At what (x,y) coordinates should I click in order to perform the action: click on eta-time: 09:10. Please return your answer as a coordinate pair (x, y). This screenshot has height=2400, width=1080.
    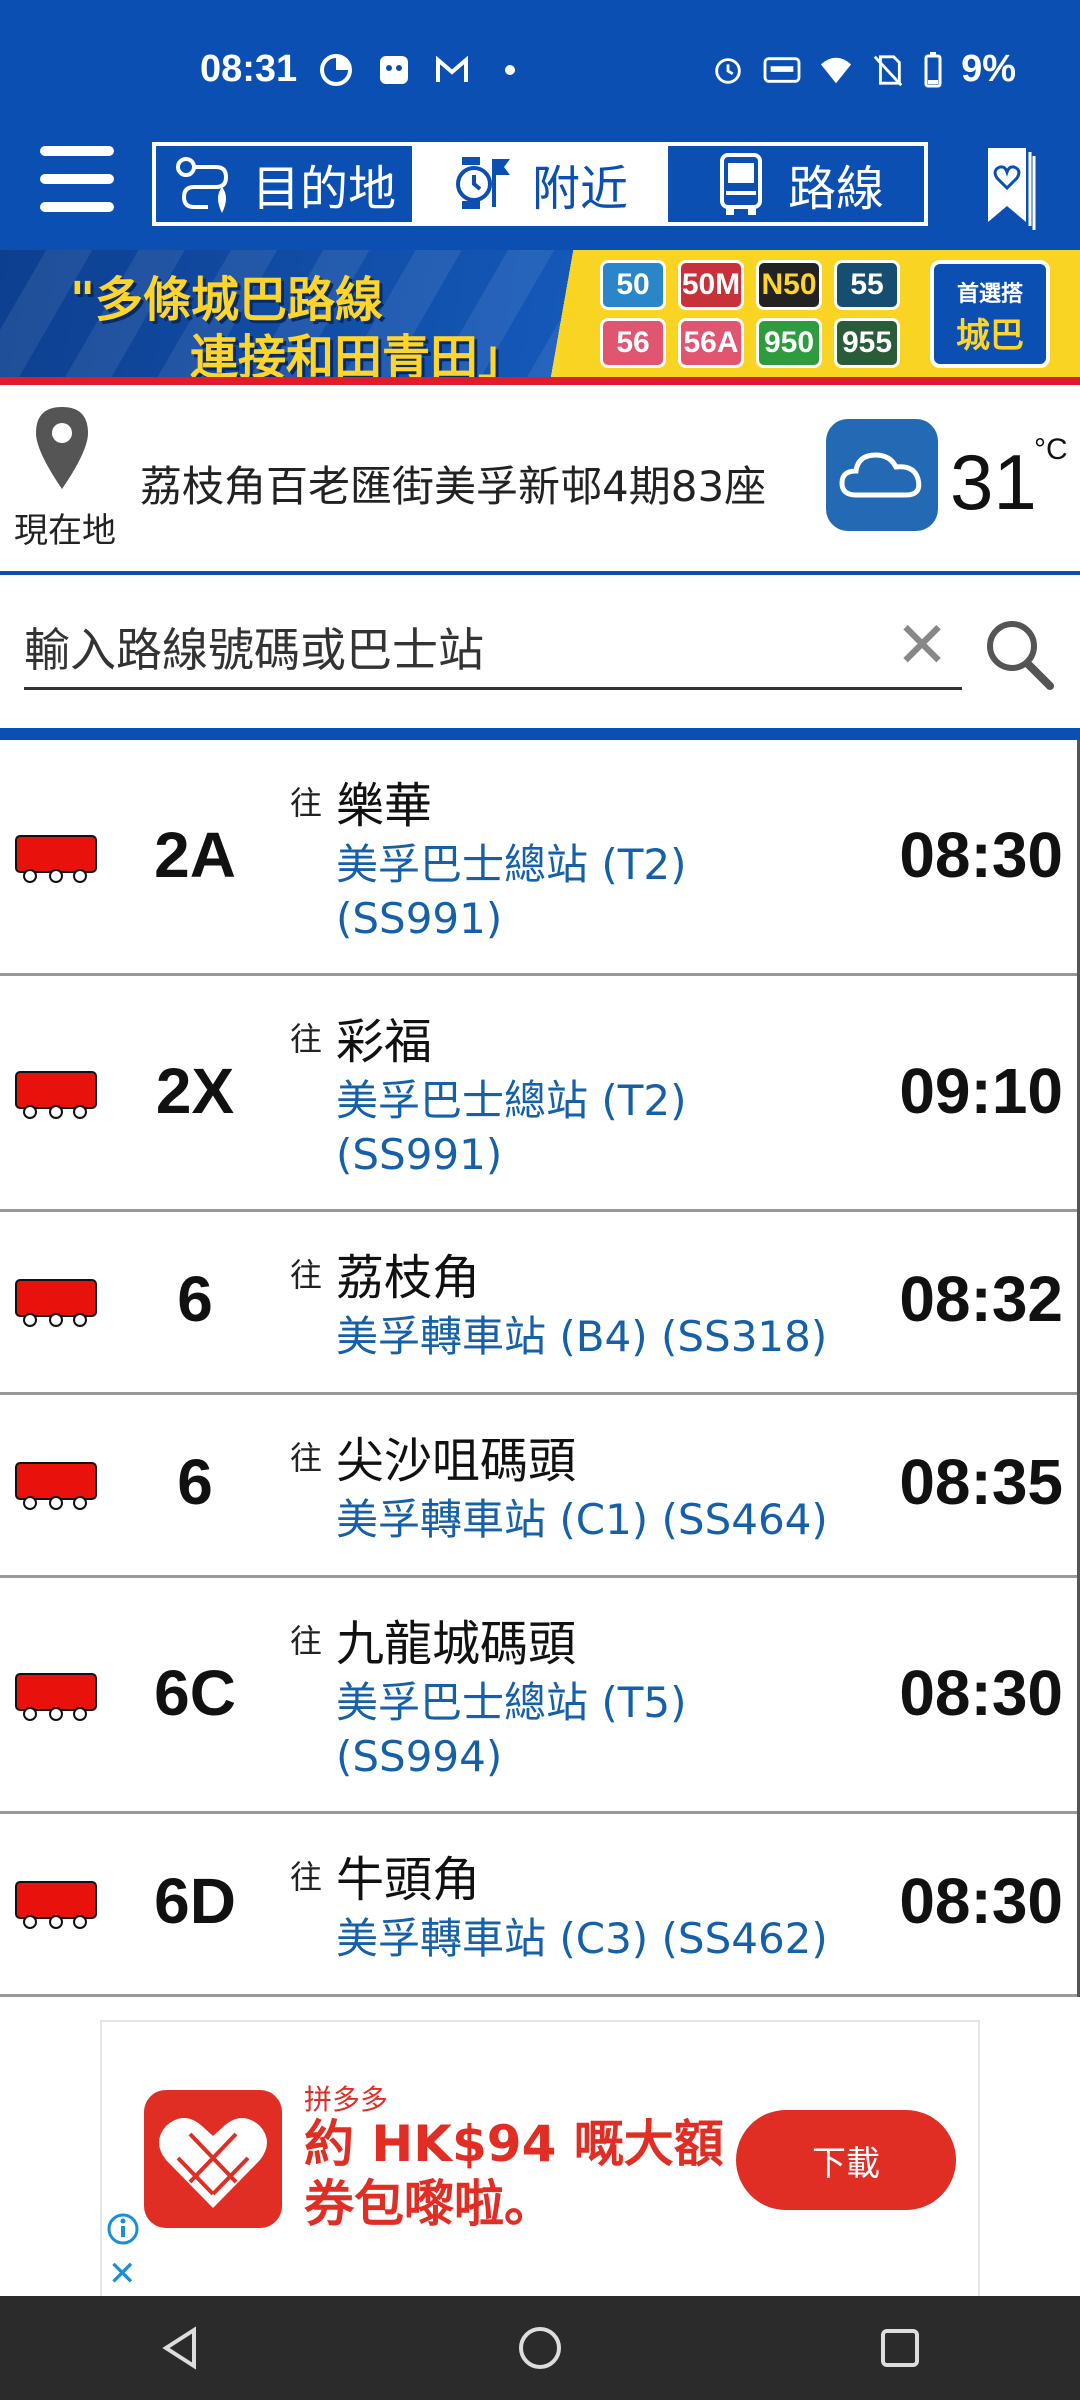
    Looking at the image, I should click on (981, 1091).